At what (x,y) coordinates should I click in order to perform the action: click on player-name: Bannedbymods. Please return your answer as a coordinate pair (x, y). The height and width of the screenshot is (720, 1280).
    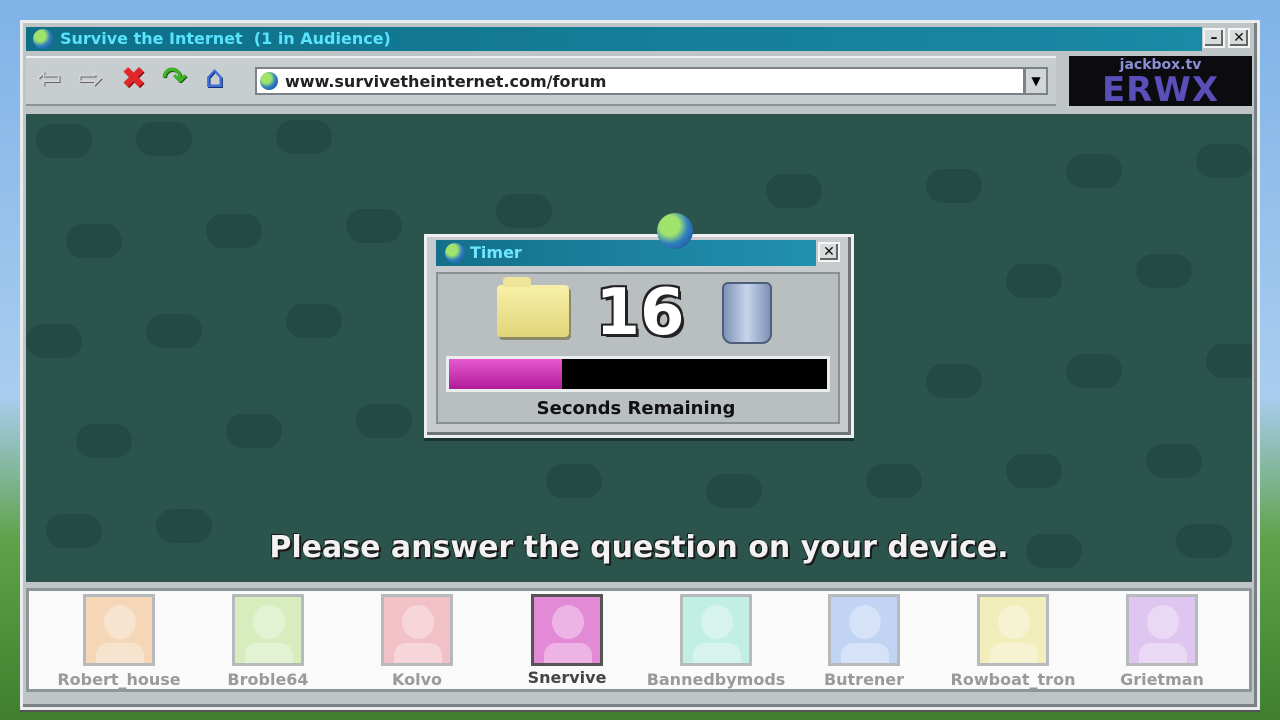
    Looking at the image, I should click on (716, 679).